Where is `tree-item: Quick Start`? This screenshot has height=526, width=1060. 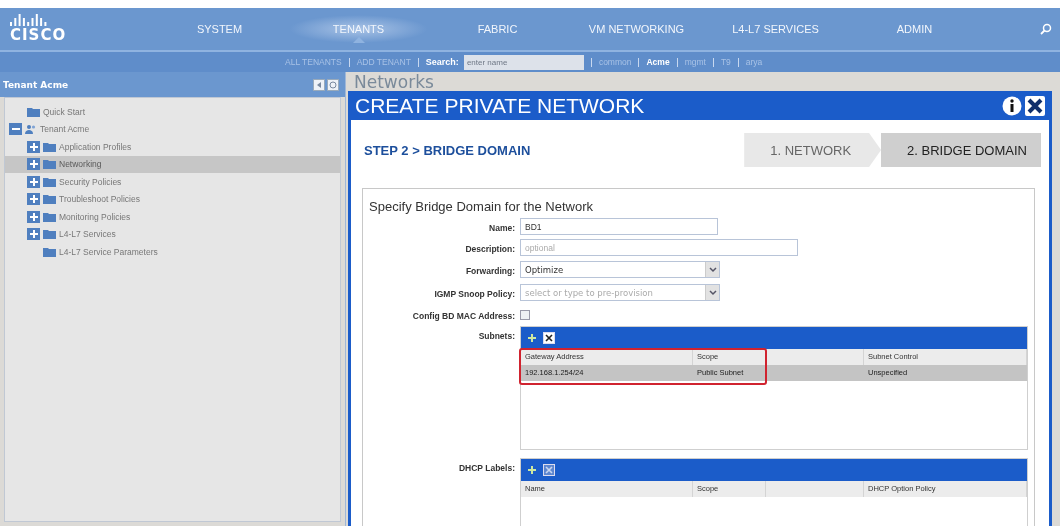 tree-item: Quick Start is located at coordinates (172, 112).